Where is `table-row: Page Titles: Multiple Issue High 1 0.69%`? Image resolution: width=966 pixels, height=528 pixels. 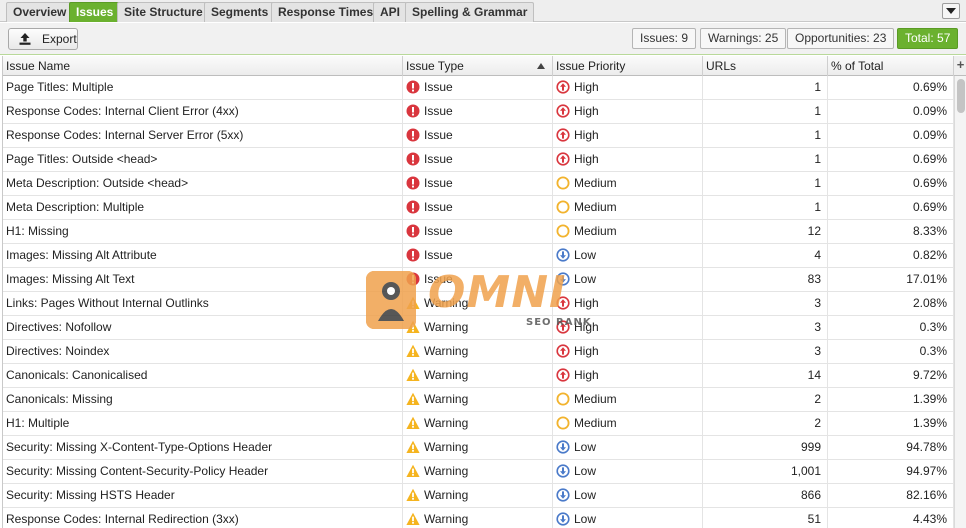
table-row: Page Titles: Multiple Issue High 1 0.69% is located at coordinates (478, 88).